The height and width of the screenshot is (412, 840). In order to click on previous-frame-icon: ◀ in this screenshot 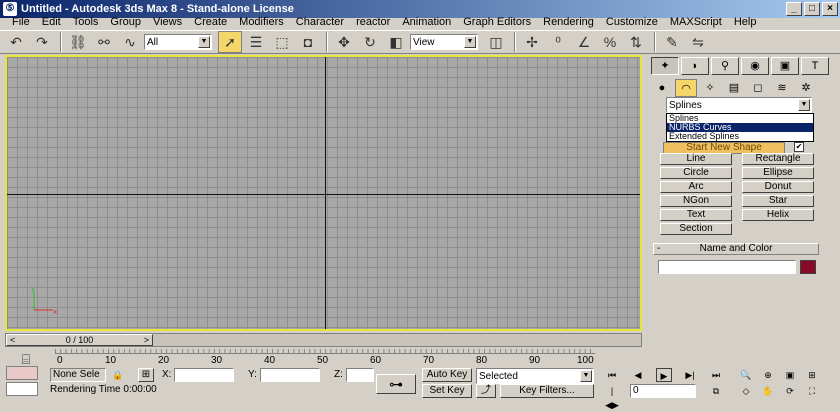, I will do `click(638, 375)`.